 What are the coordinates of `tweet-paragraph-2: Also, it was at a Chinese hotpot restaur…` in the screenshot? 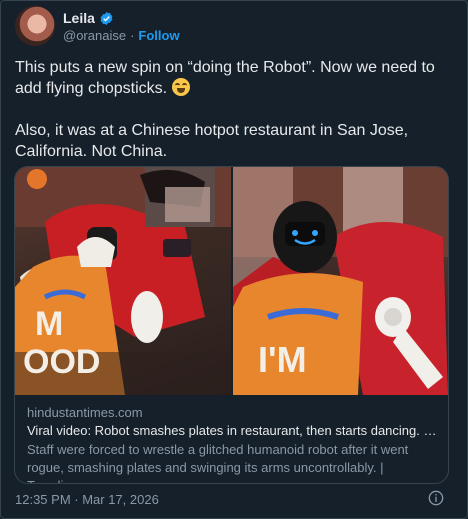 It's located at (212, 141).